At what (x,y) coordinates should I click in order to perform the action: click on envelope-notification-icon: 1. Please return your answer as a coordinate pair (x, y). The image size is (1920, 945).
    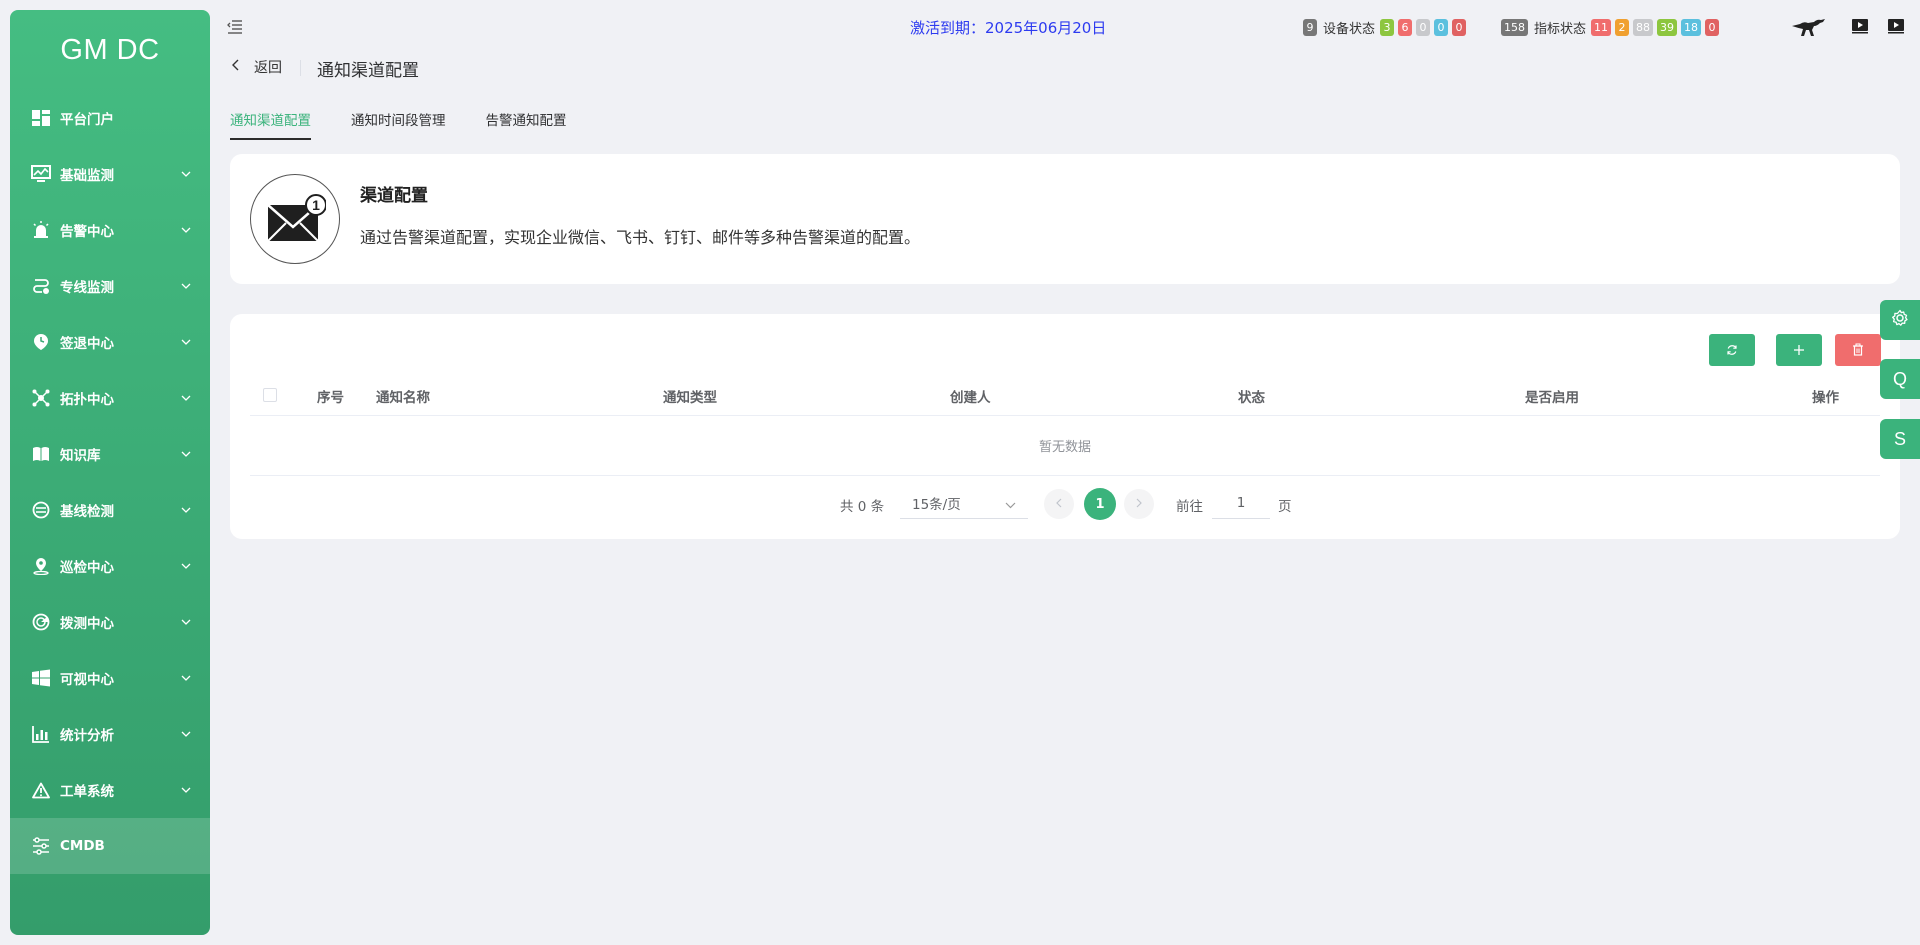
    Looking at the image, I should click on (295, 219).